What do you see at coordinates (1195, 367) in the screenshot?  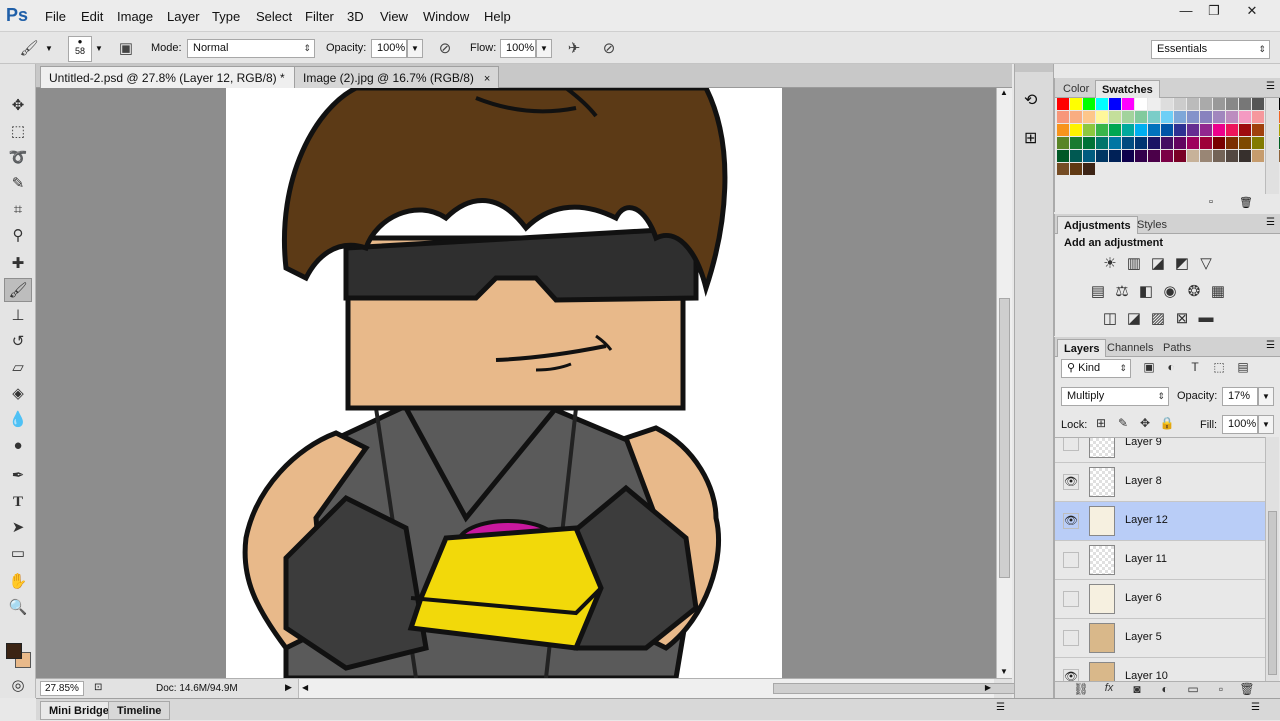 I see `filter-type-icon: T` at bounding box center [1195, 367].